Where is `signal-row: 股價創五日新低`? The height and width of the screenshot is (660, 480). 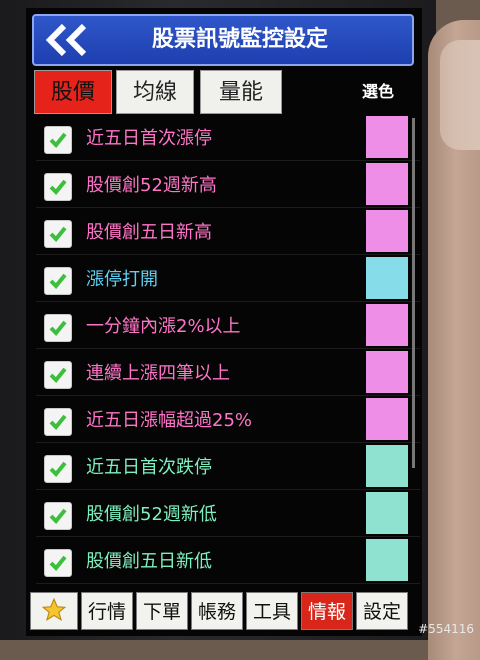 signal-row: 股價創五日新低 is located at coordinates (228, 560).